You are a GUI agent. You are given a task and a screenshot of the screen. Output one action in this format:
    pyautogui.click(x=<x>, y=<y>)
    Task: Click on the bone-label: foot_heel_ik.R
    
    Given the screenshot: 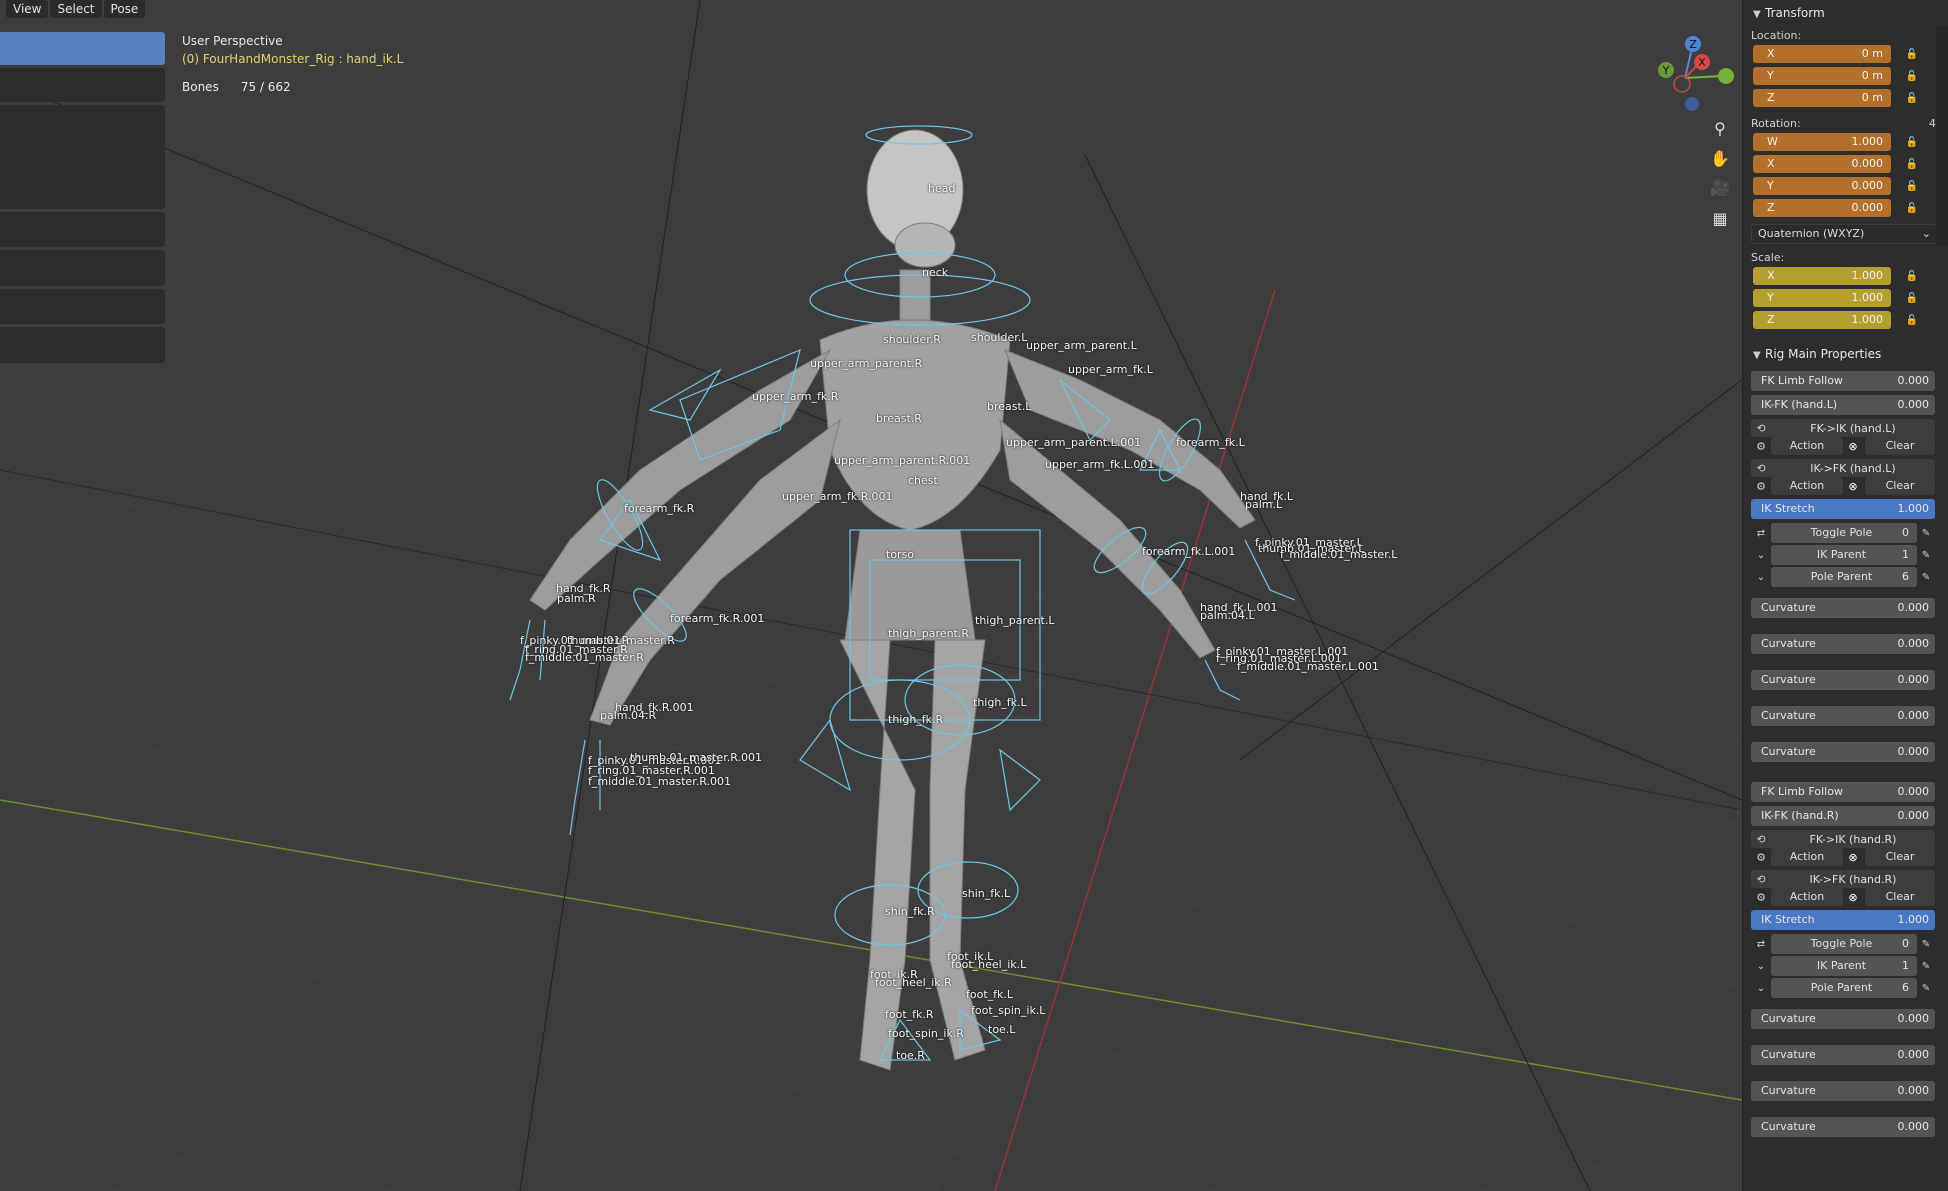 What is the action you would take?
    pyautogui.click(x=913, y=982)
    